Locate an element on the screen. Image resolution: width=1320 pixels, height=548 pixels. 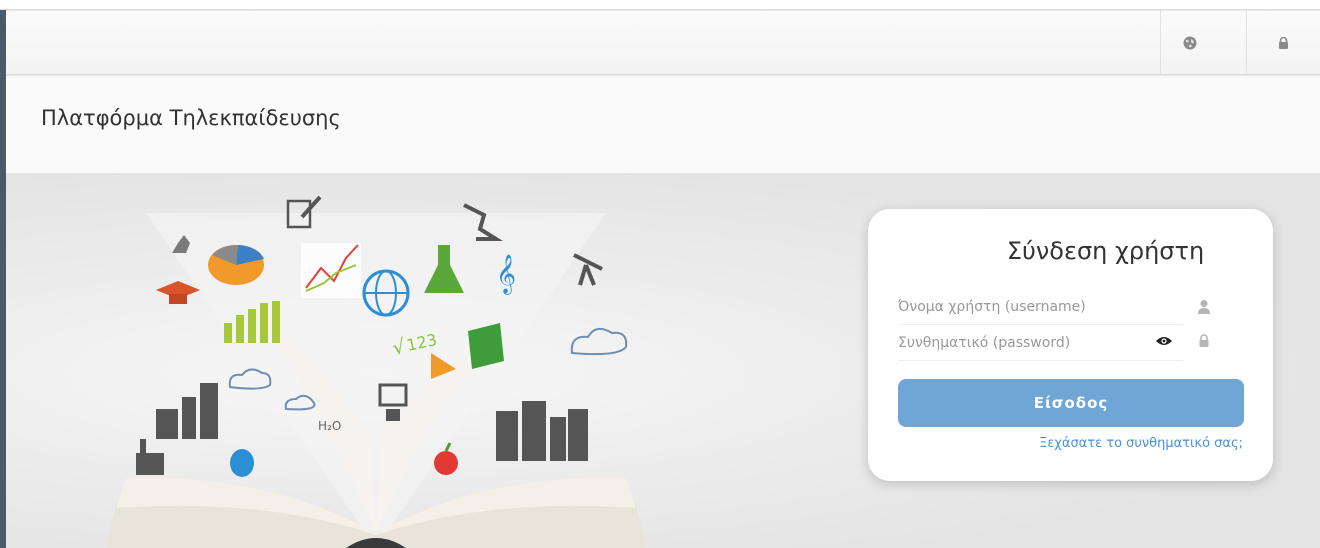
username-field-wrap is located at coordinates (1040, 307).